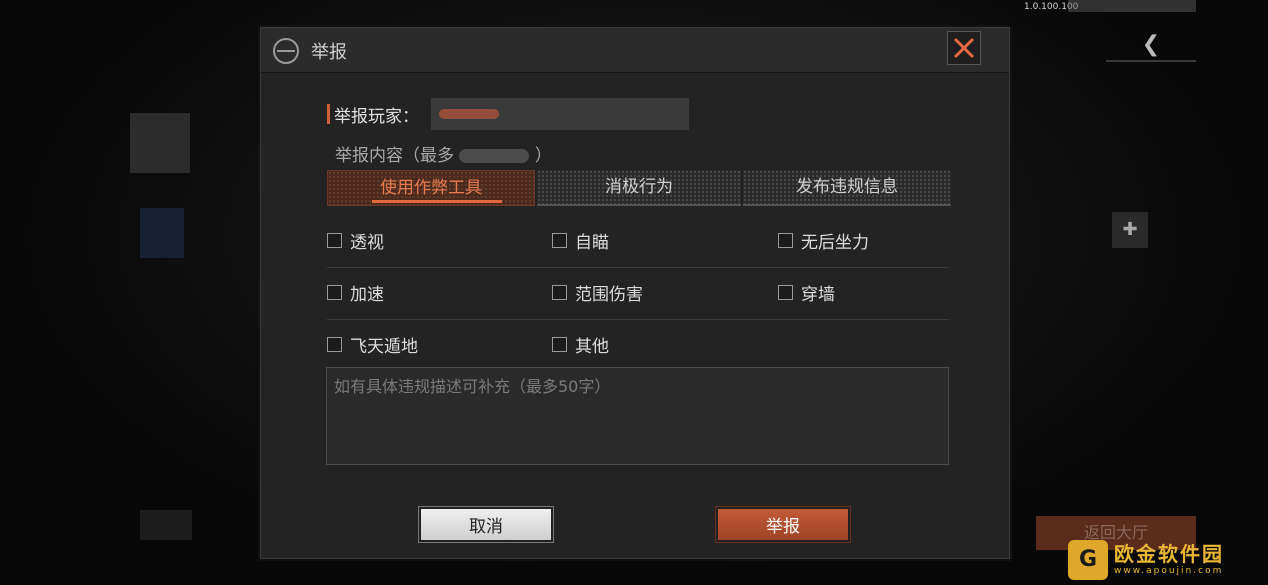  I want to click on option-label: 范围伤害, so click(609, 295).